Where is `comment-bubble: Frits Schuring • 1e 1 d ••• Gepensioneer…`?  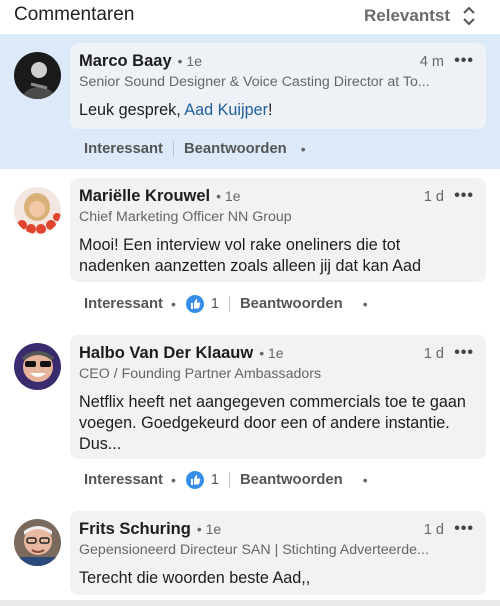 comment-bubble: Frits Schuring • 1e 1 d ••• Gepensioneer… is located at coordinates (278, 553).